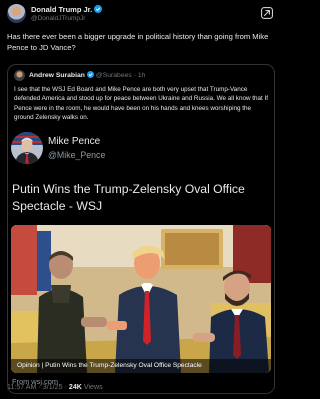 Image resolution: width=320 pixels, height=399 pixels. Describe the element at coordinates (58, 18) in the screenshot. I see `author-handle: @DonaldJTrumpJr` at that location.